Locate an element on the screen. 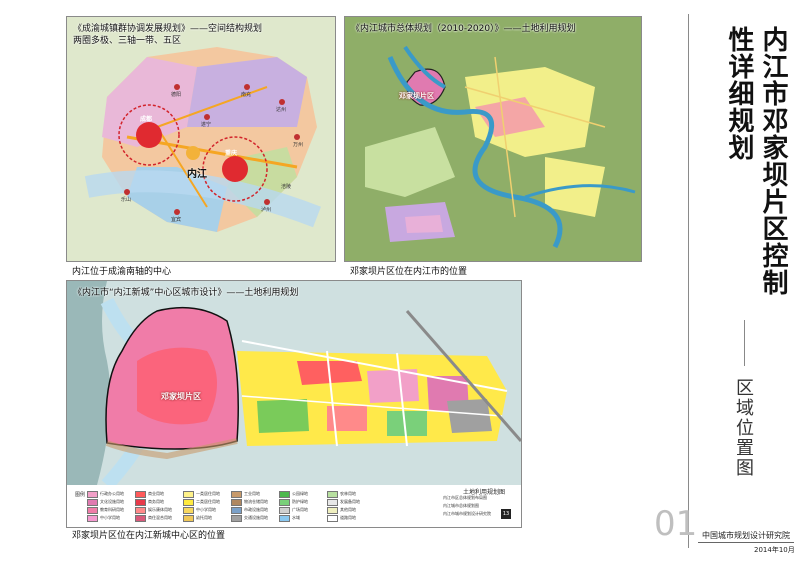  legend-label: 娱乐康体用地 is located at coordinates (160, 509).